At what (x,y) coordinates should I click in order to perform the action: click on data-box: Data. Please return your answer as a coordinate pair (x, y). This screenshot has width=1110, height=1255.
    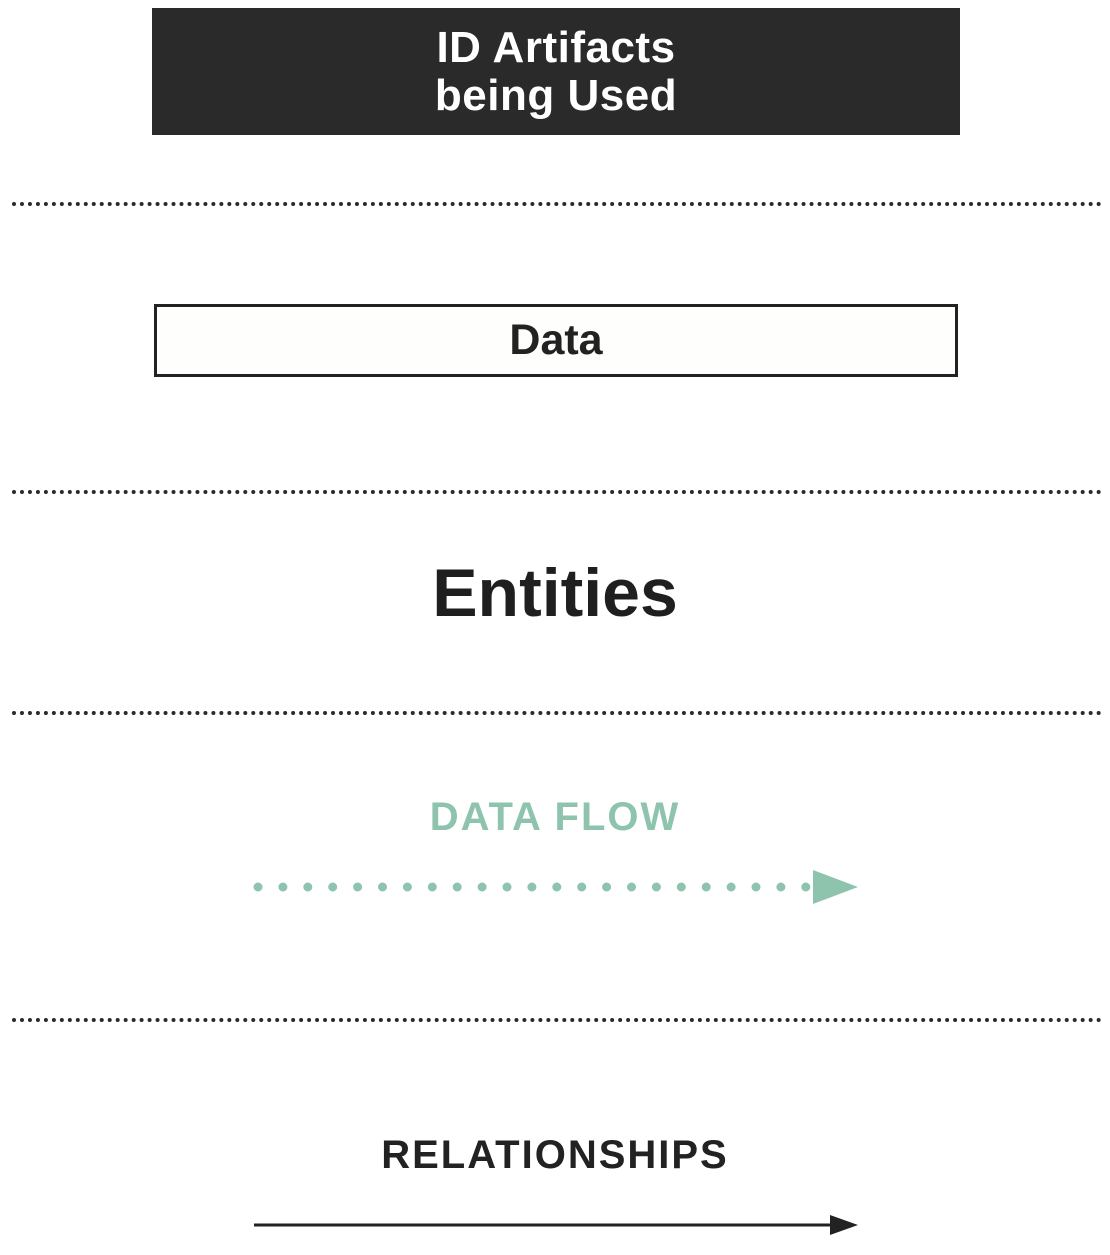
    Looking at the image, I should click on (556, 340).